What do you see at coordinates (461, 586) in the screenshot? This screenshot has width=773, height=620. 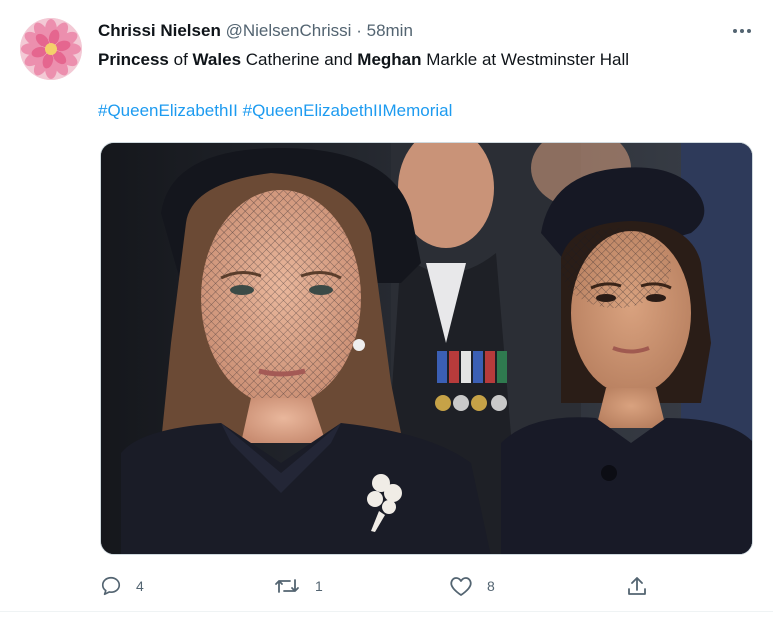 I see `heart-icon` at bounding box center [461, 586].